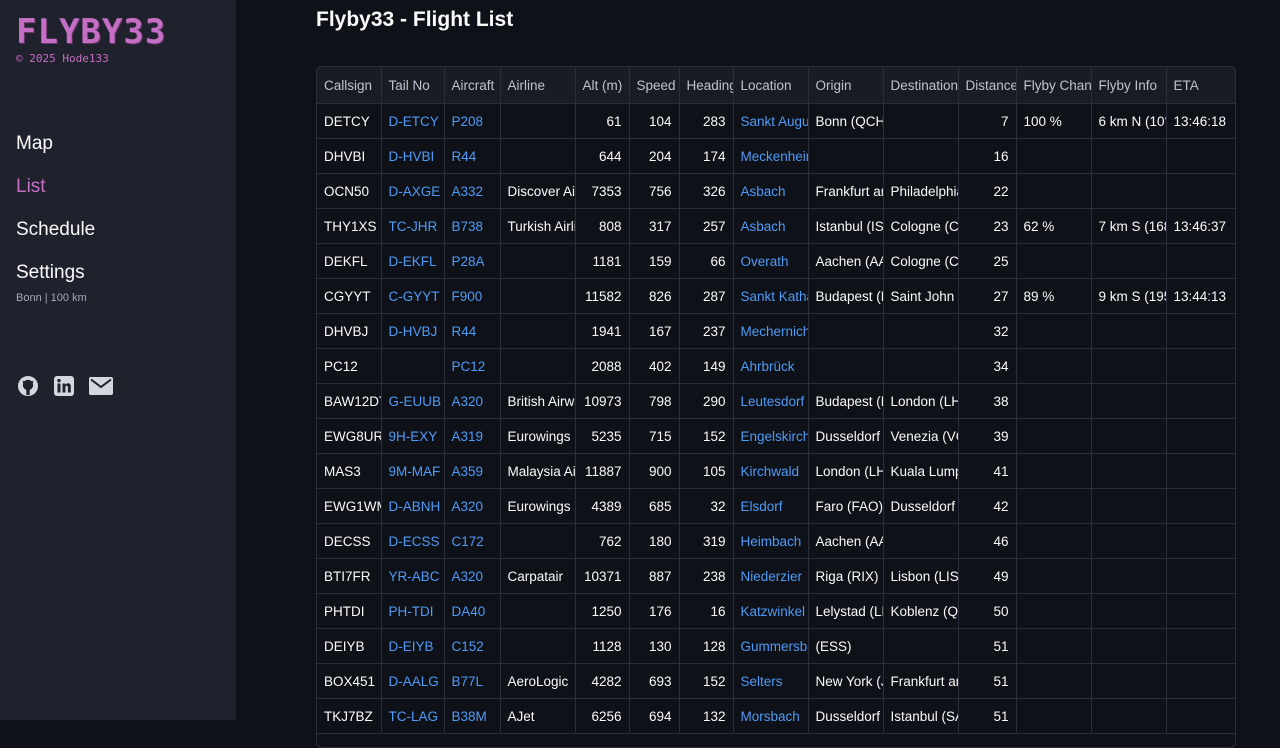 Image resolution: width=1280 pixels, height=748 pixels. I want to click on cell-location: Sankt Augustin, so click(771, 121).